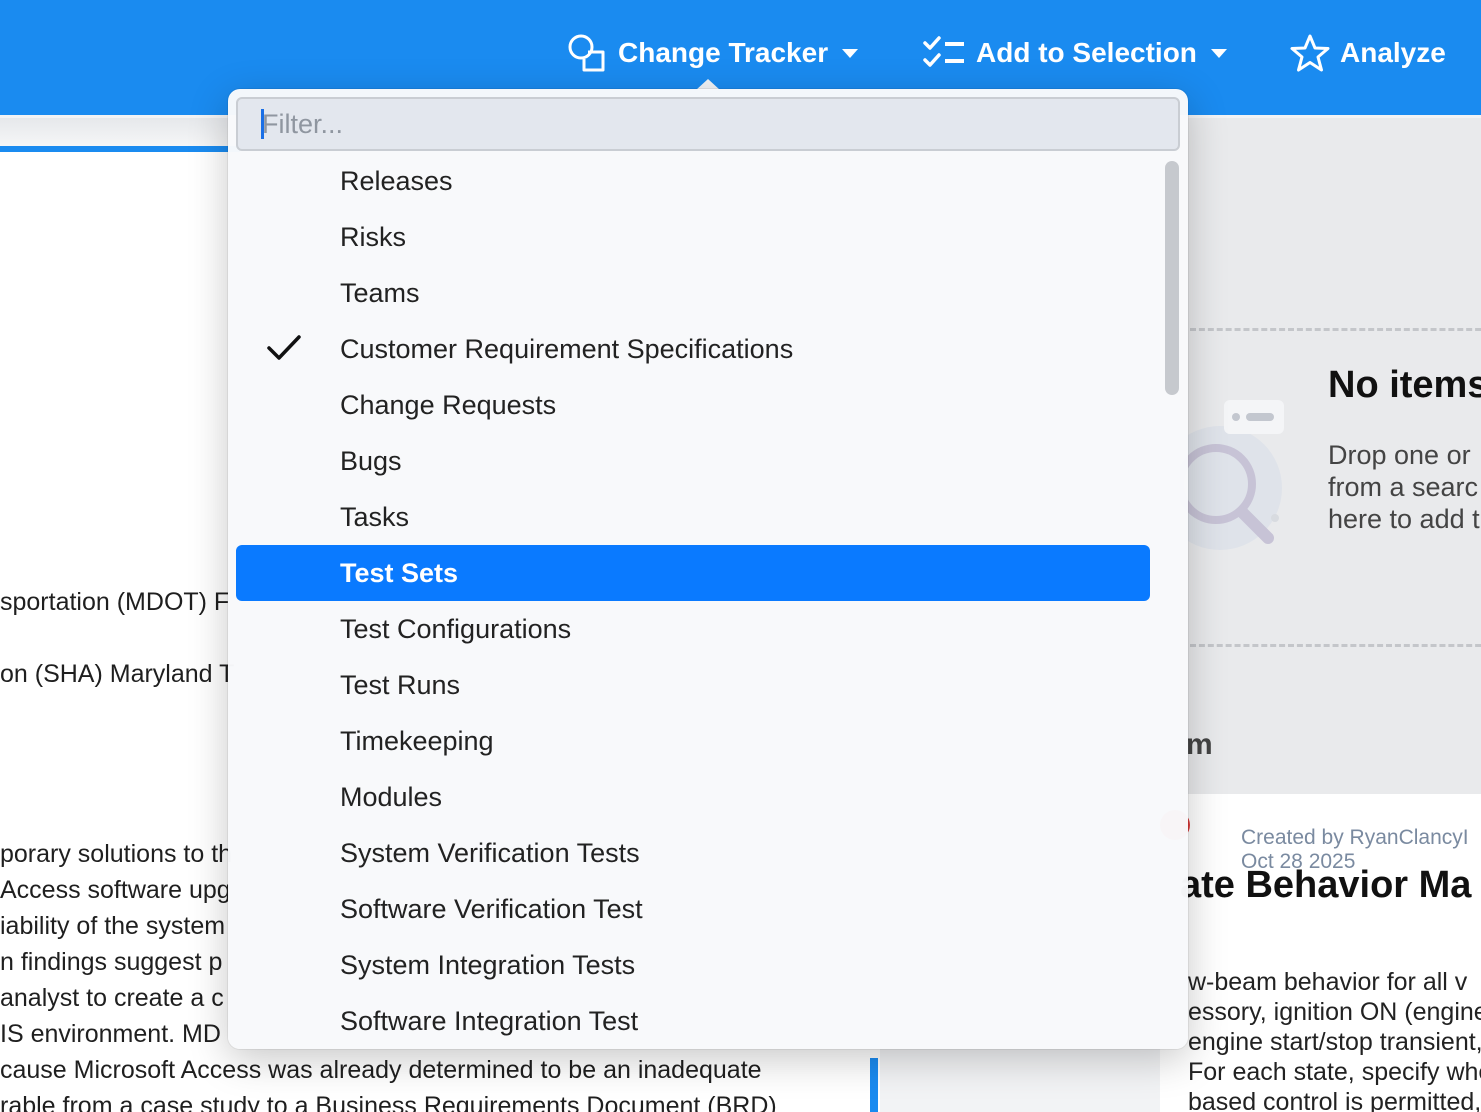 This screenshot has height=1112, width=1481. Describe the element at coordinates (1335, 645) in the screenshot. I see `drop-zone-border-bottom` at that location.